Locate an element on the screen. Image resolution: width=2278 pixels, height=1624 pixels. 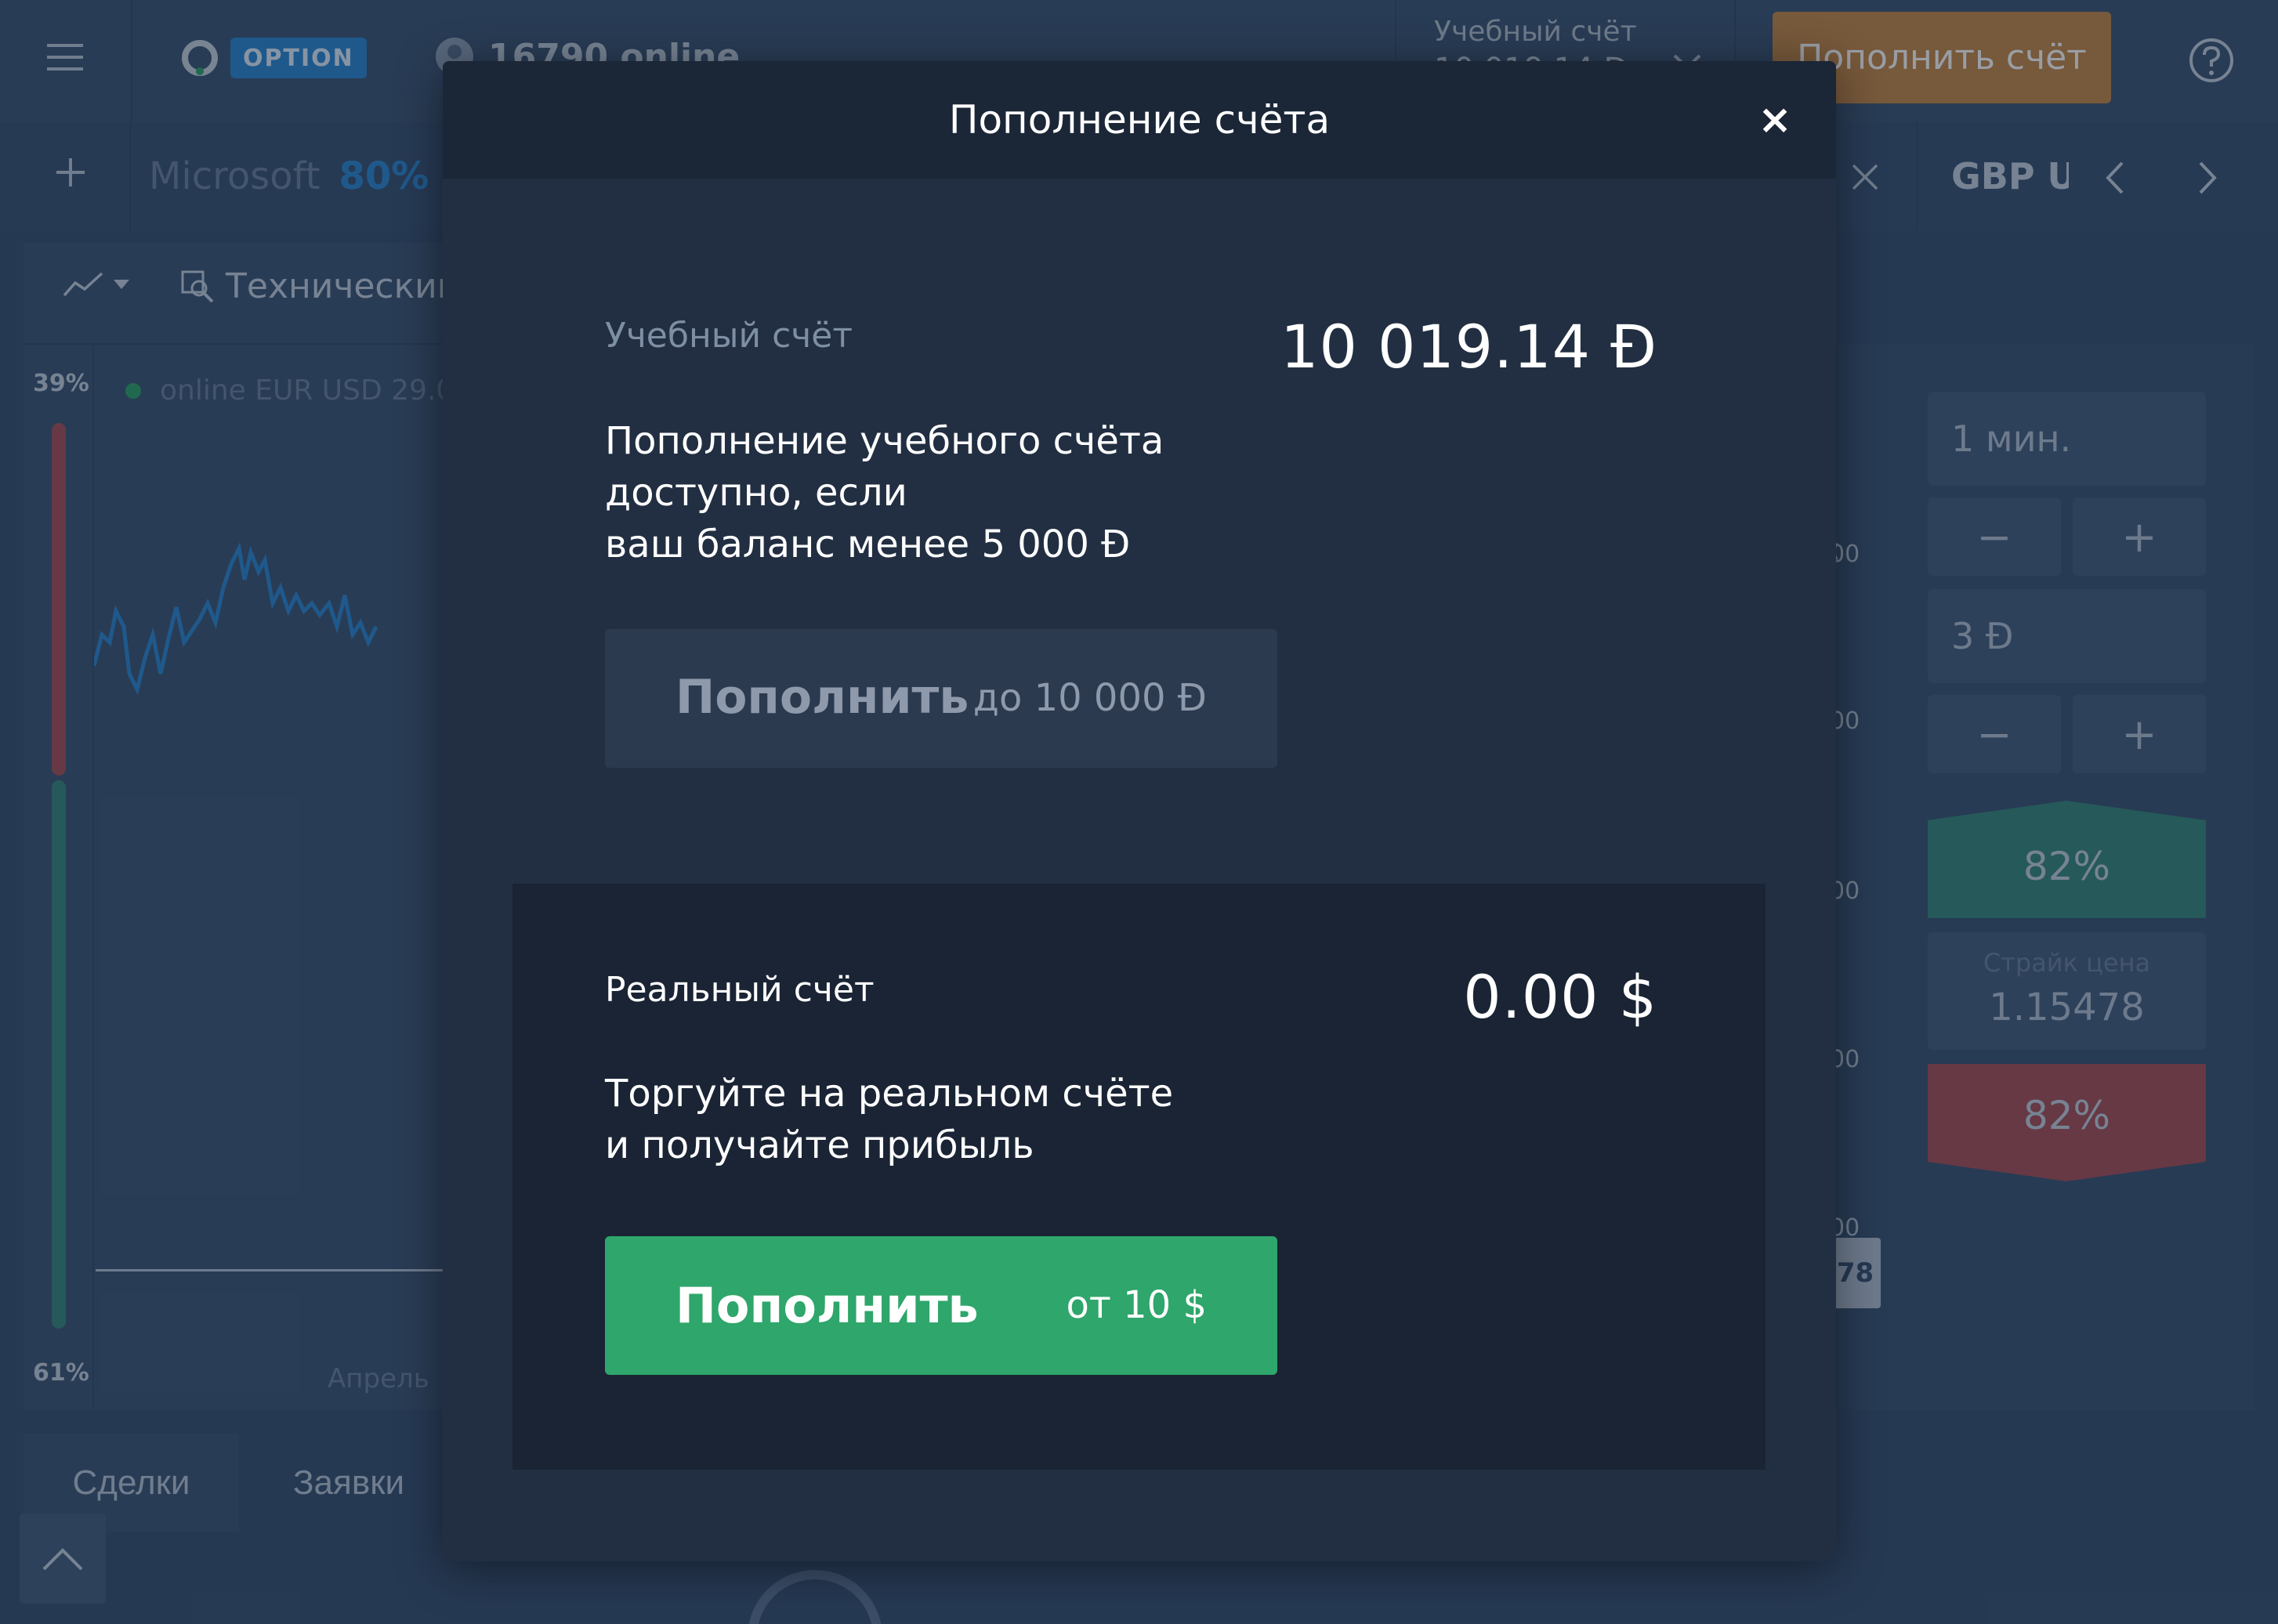
real-account-label: Реальный счёт is located at coordinates (740, 990).